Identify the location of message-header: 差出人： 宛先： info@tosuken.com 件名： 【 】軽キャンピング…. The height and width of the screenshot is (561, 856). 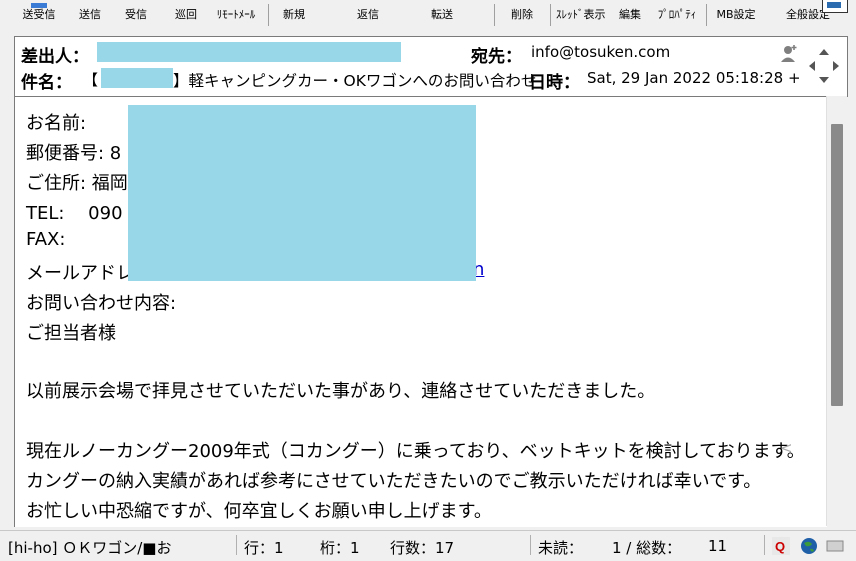
(431, 66).